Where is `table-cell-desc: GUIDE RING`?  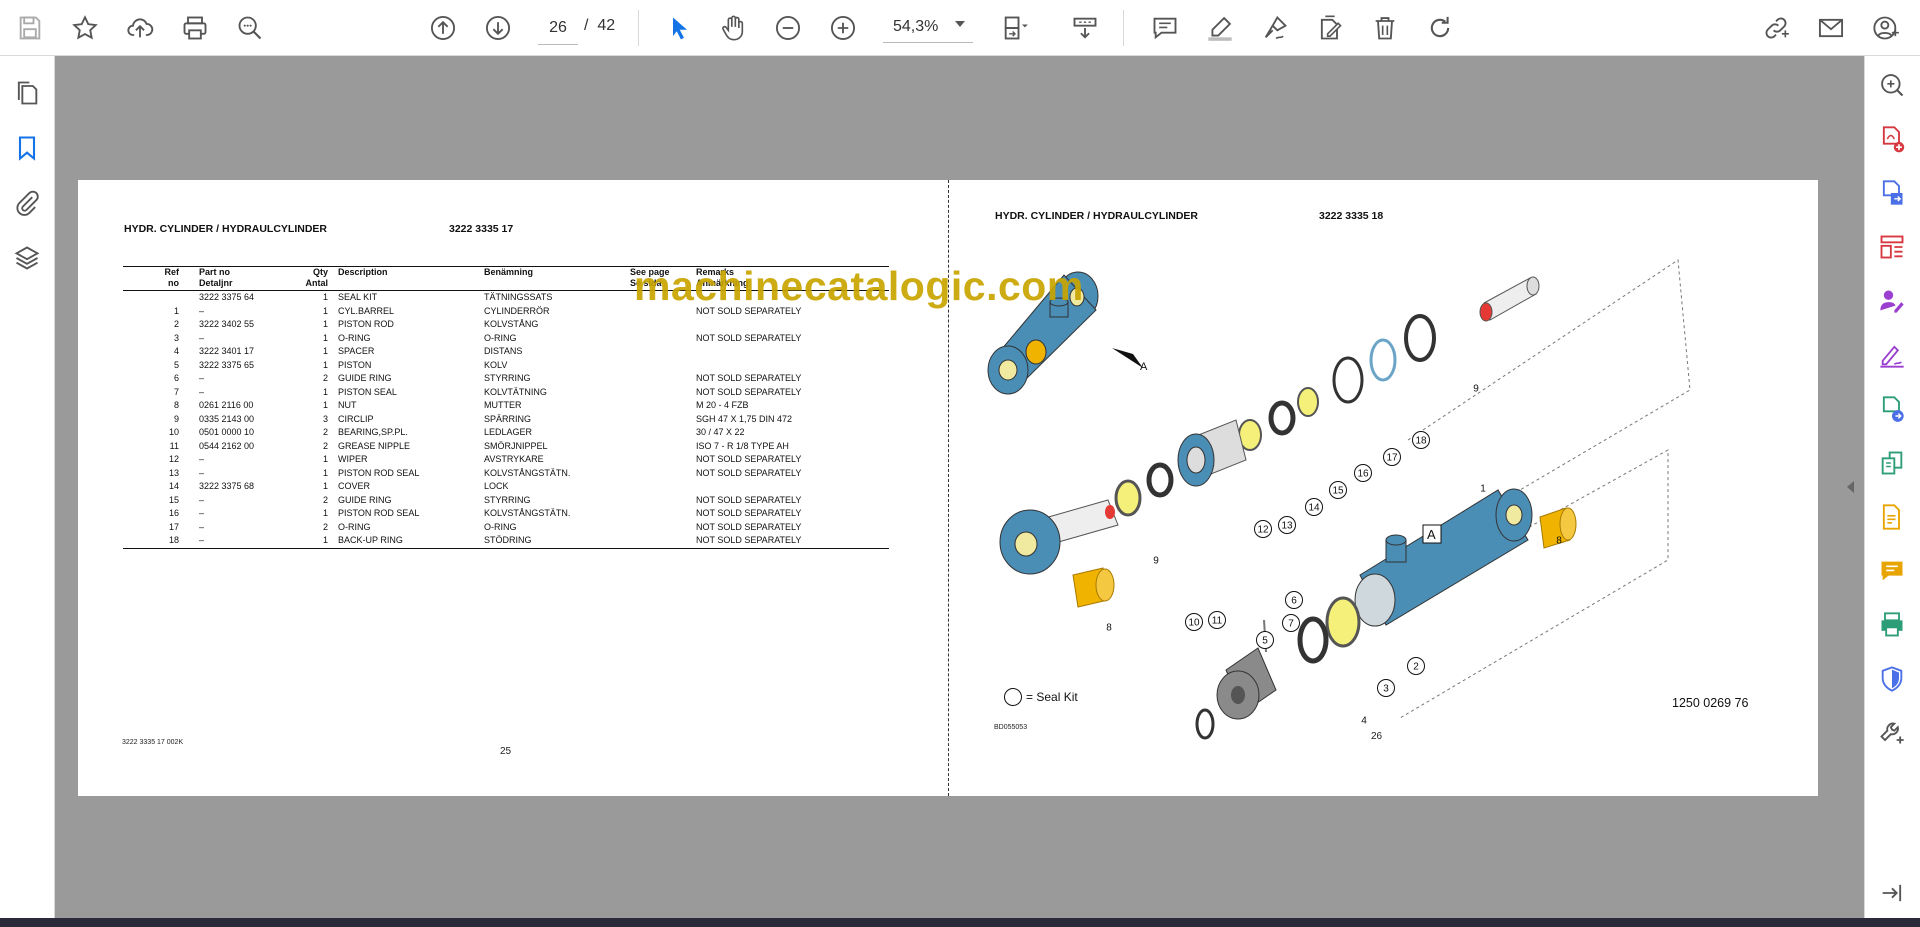
table-cell-desc: GUIDE RING is located at coordinates (365, 499).